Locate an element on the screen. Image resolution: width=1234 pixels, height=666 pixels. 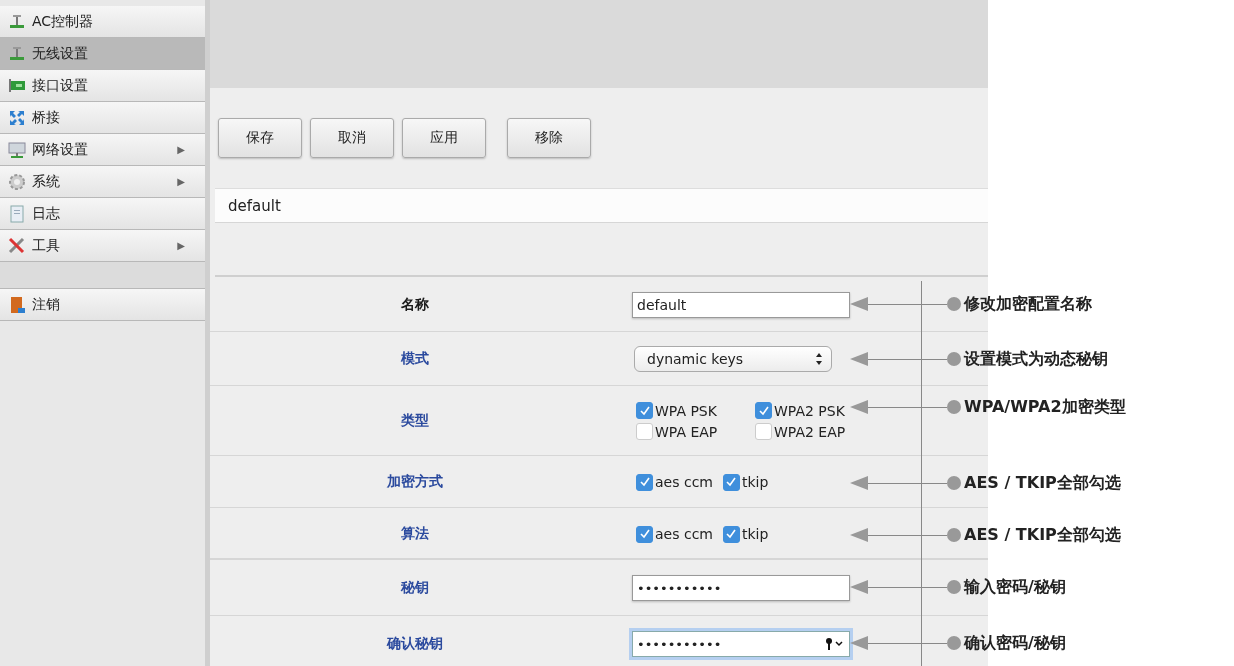
checkbox: WPA EAP is located at coordinates (695, 431).